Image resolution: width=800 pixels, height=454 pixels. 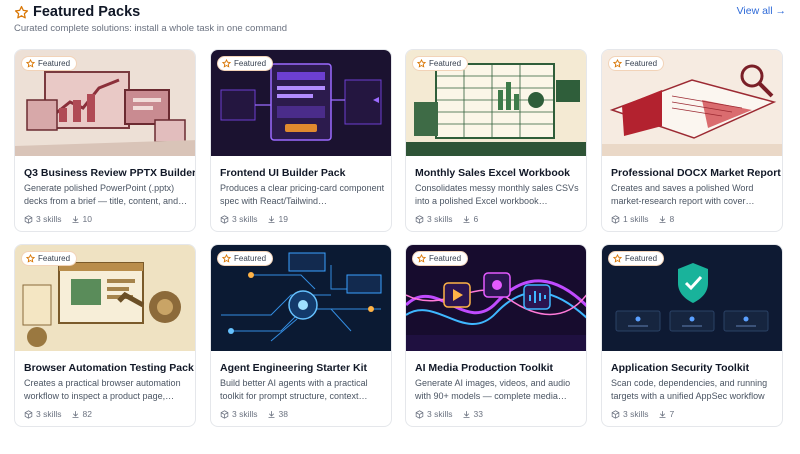 I want to click on security-shield-illustration: Featured, so click(x=692, y=298).